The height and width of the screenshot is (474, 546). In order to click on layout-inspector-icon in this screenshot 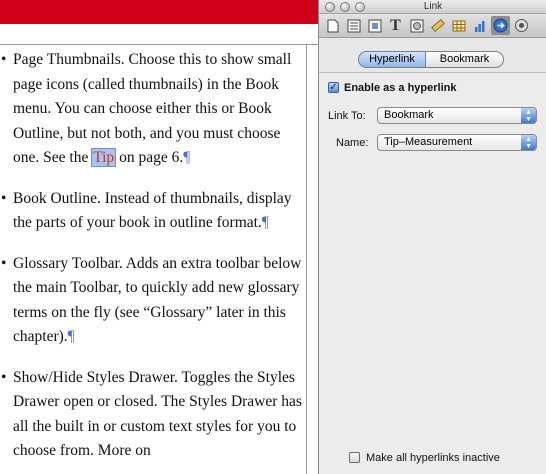, I will do `click(353, 25)`.